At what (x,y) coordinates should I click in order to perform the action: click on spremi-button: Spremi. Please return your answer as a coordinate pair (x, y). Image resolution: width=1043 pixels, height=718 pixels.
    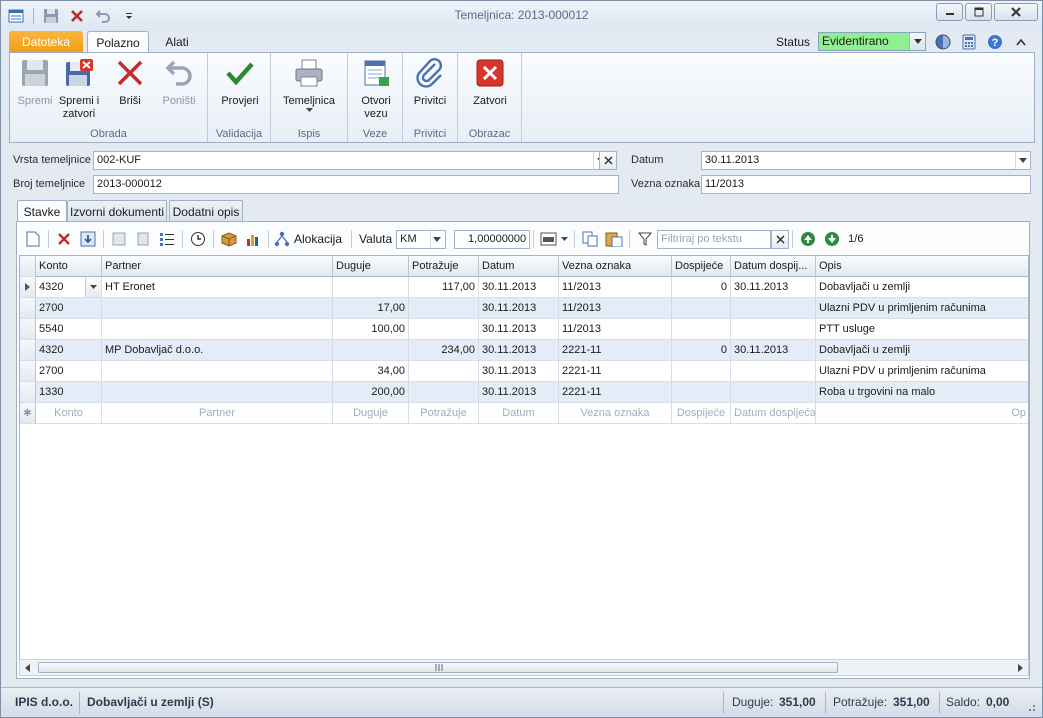
    Looking at the image, I should click on (35, 82).